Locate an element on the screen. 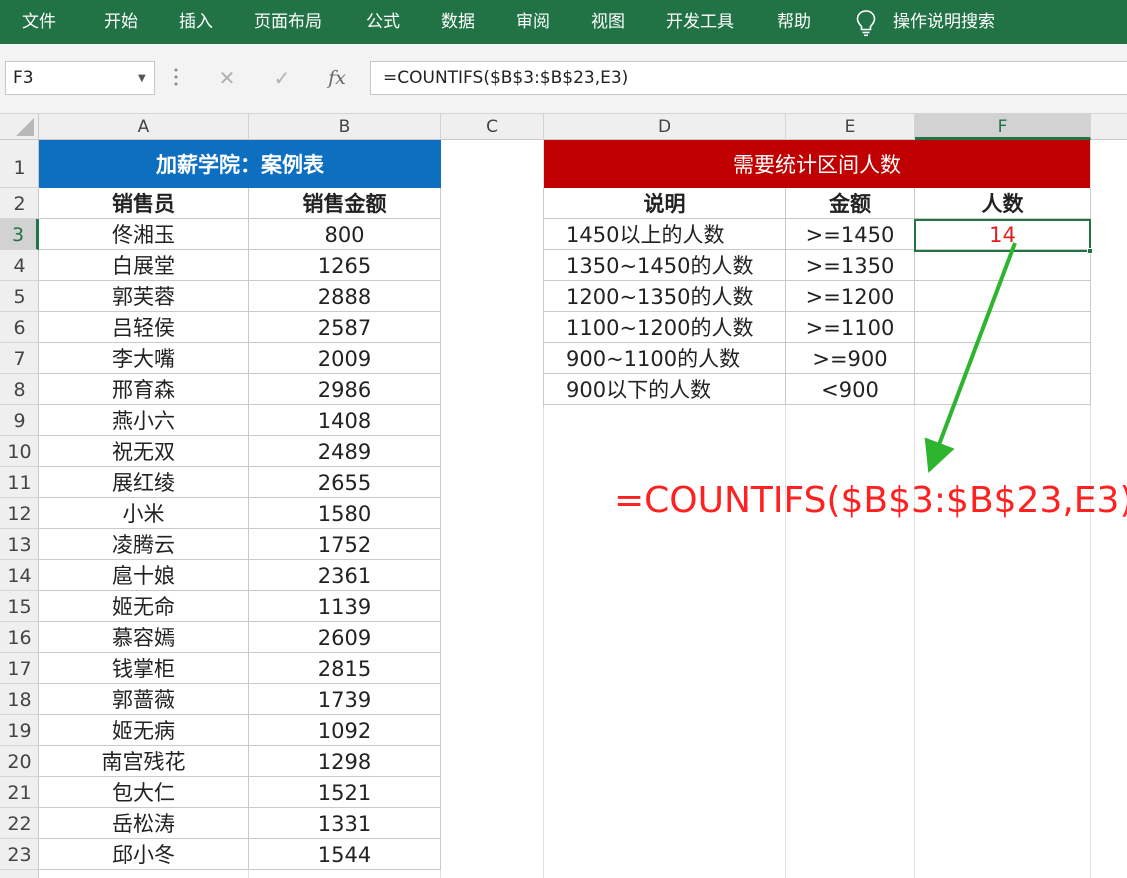  tab-page-layout: 页面布局 is located at coordinates (288, 22).